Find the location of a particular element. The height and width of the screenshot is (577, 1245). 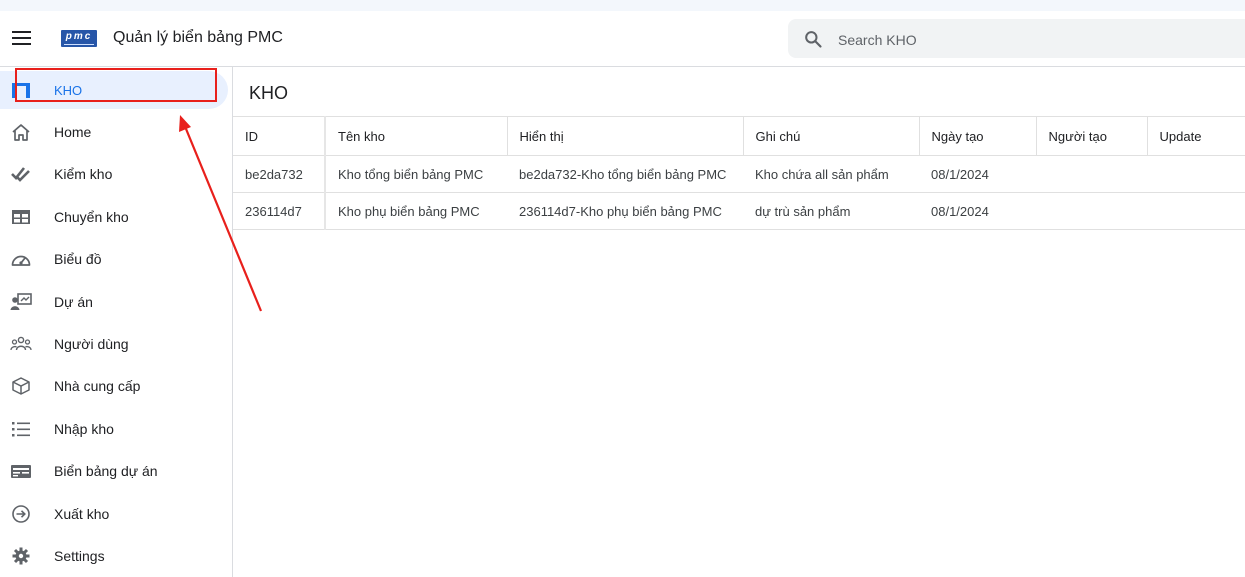

app-bar: pmc Quản lý biển bảng PMC is located at coordinates (622, 39).